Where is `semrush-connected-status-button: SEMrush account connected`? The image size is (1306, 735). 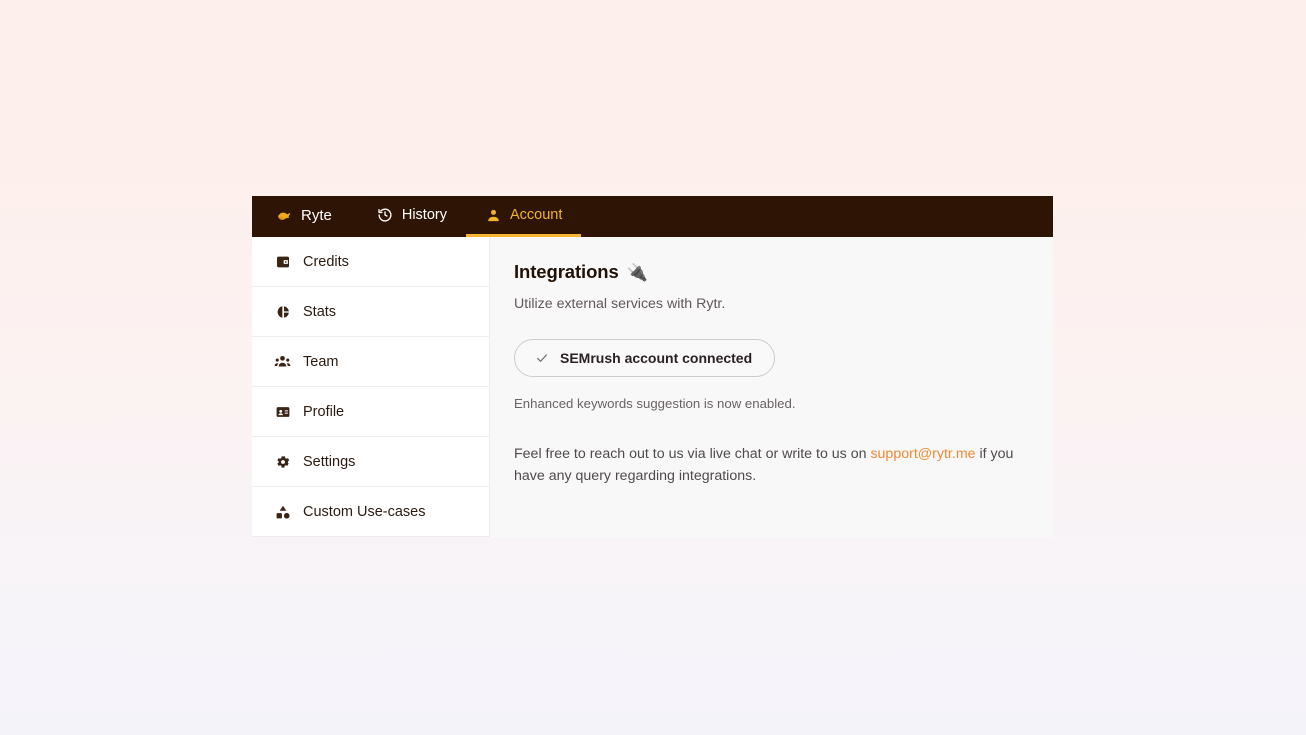 semrush-connected-status-button: SEMrush account connected is located at coordinates (645, 358).